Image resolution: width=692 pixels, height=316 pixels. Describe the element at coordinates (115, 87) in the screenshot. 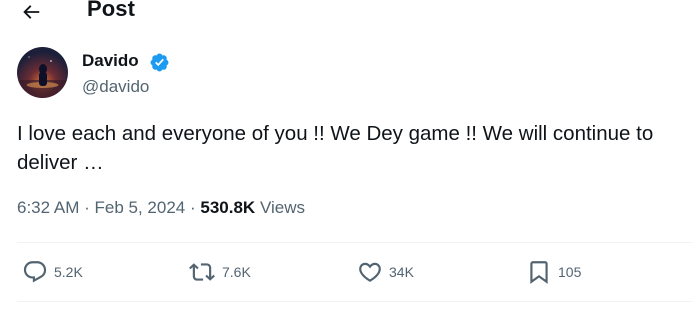

I see `author-handle: @davido` at that location.